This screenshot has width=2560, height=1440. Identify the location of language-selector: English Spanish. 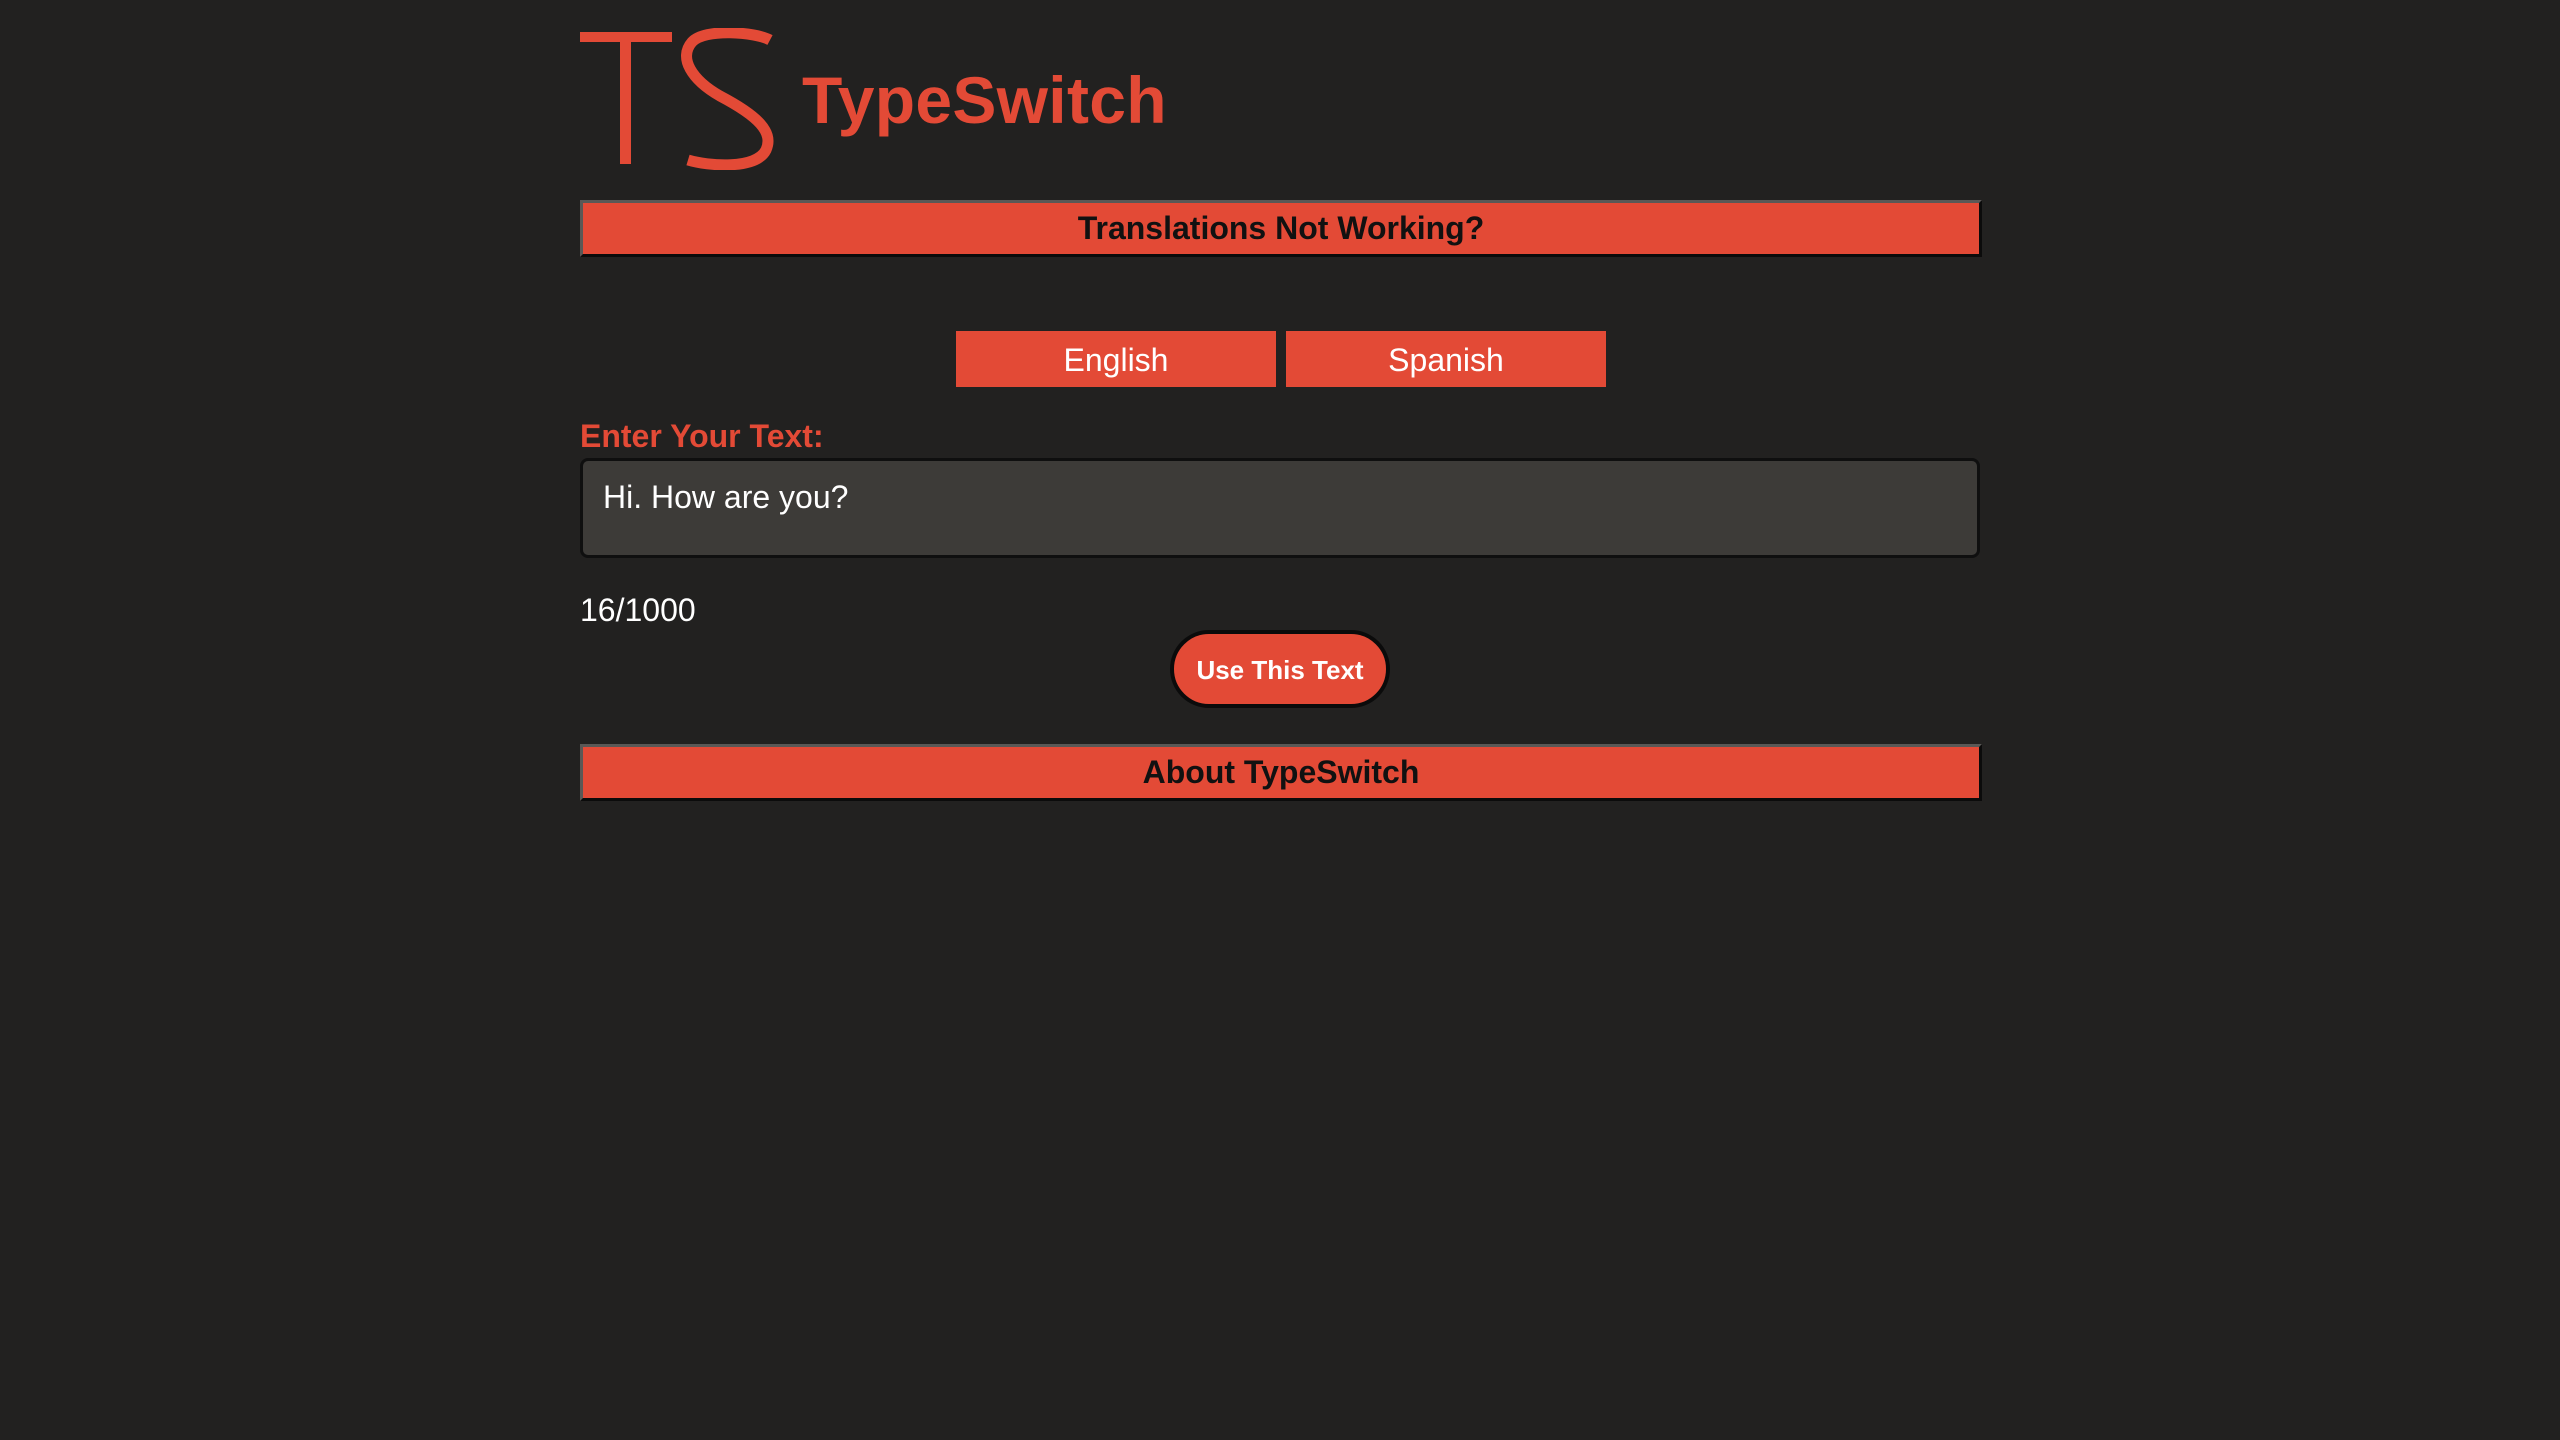
(1281, 359).